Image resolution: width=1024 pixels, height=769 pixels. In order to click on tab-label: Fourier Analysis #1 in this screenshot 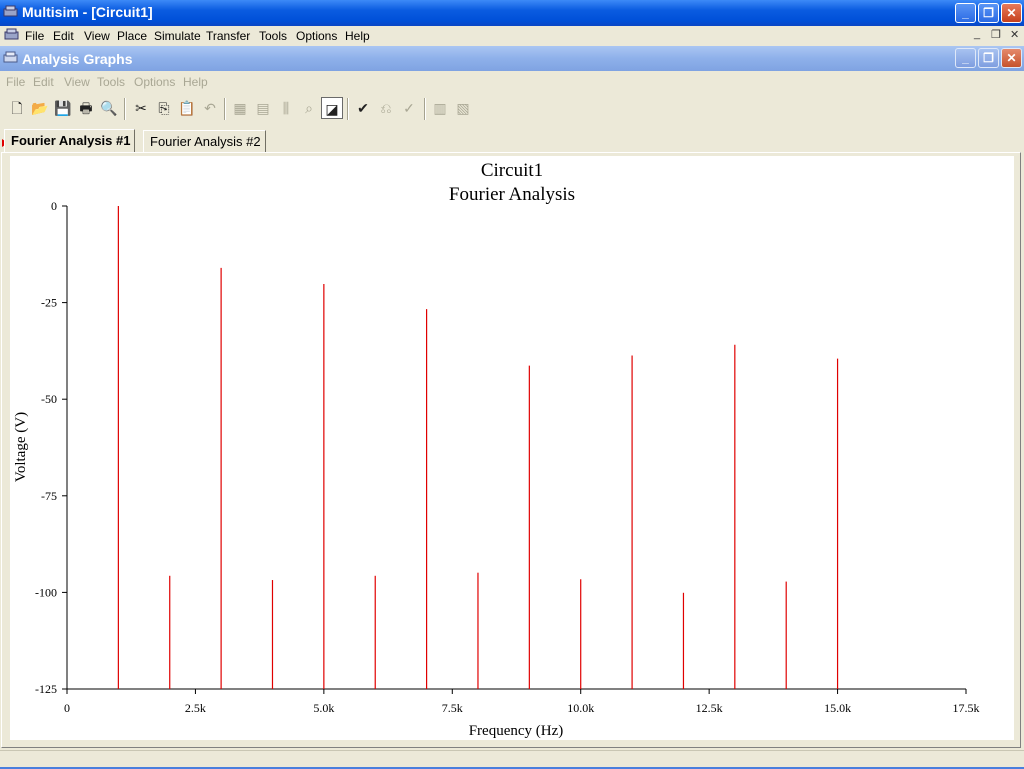, I will do `click(71, 140)`.